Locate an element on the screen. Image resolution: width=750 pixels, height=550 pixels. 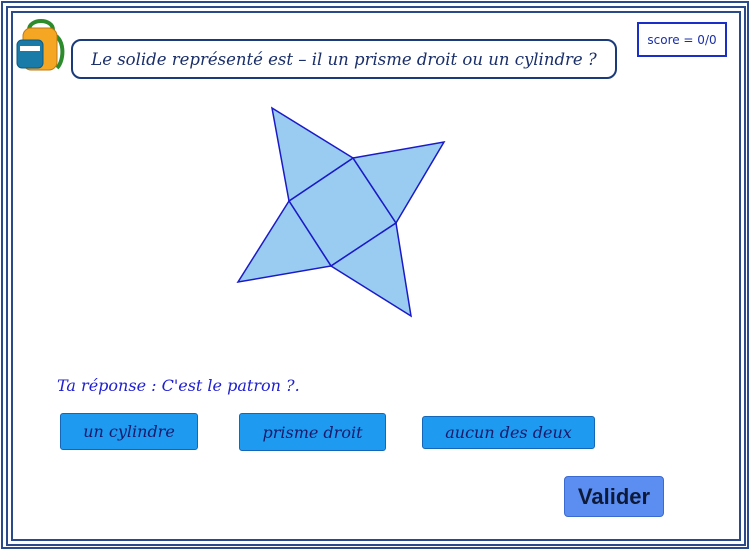
choice-cylindre-button: un cylindre is located at coordinates (129, 431).